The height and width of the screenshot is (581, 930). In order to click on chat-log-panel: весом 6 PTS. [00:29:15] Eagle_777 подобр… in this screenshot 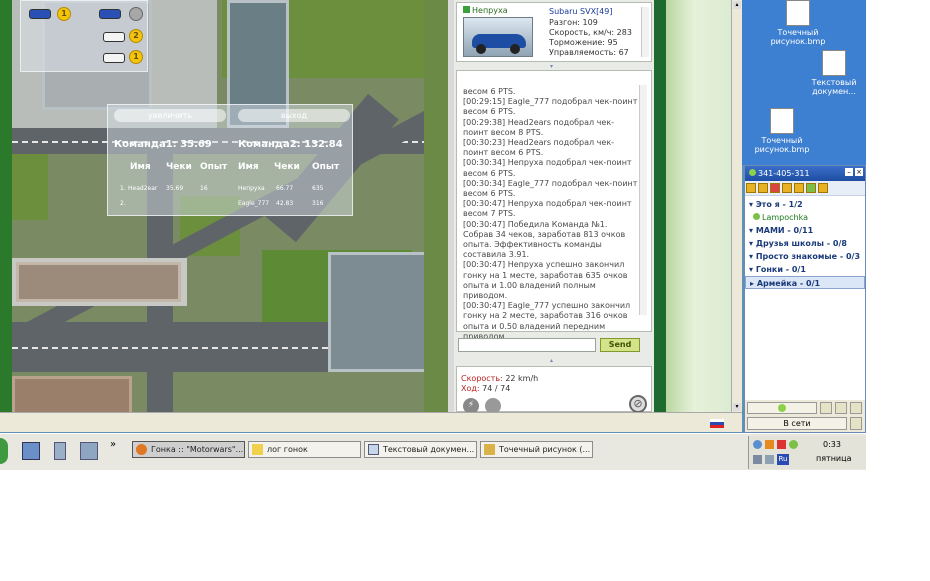, I will do `click(554, 205)`.